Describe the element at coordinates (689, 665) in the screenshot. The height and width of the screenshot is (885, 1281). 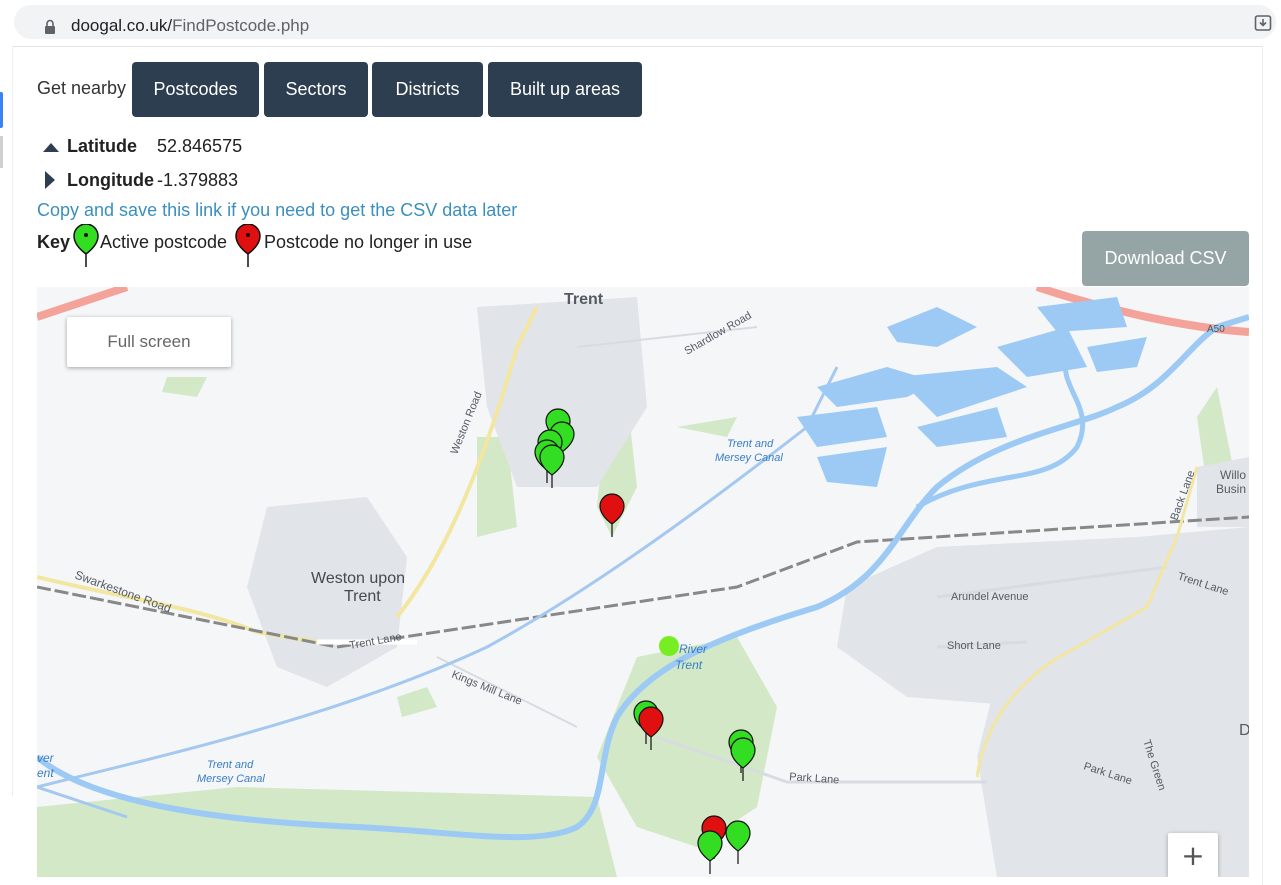
I see `map-label-river-2: Trent` at that location.